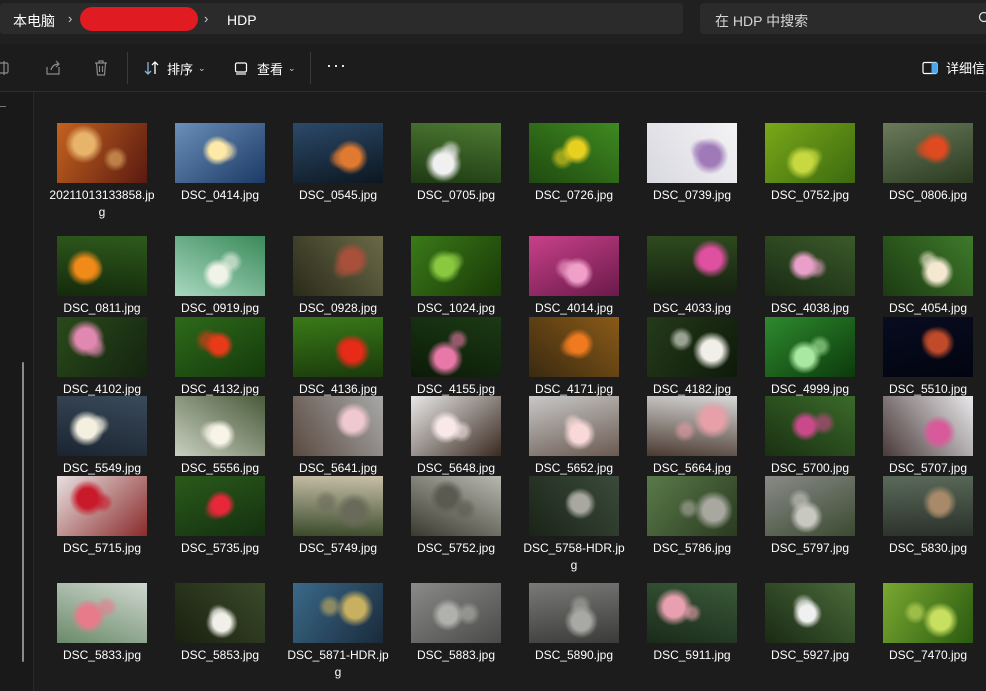  I want to click on file-name: DSC_4038.jpg, so click(810, 308).